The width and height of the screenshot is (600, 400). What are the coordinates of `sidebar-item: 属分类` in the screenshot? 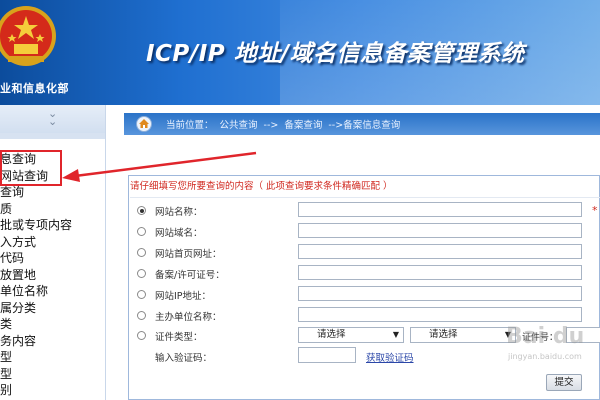 It's located at (36, 308).